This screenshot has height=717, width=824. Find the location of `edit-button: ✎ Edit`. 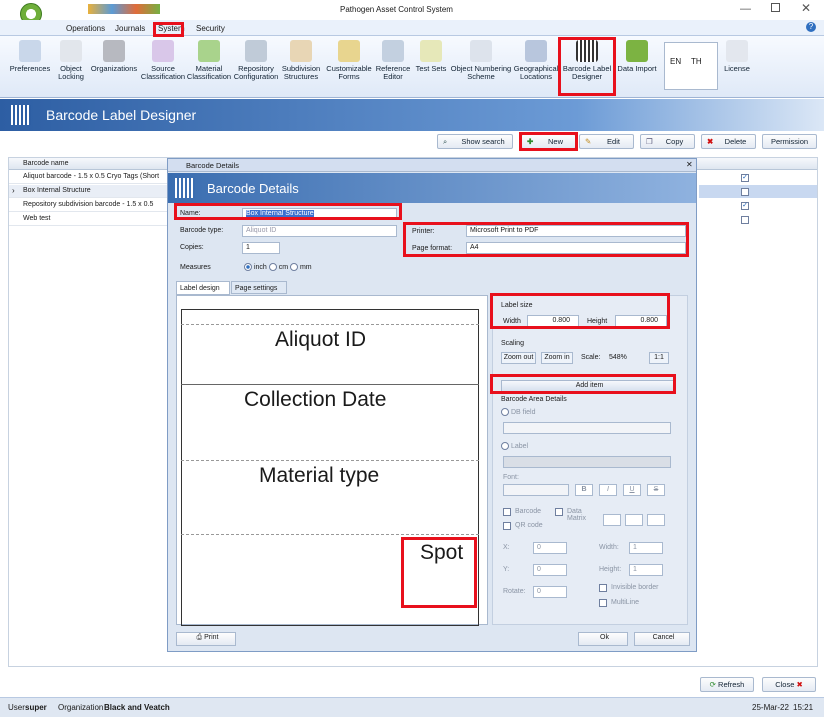

edit-button: ✎ Edit is located at coordinates (606, 141).